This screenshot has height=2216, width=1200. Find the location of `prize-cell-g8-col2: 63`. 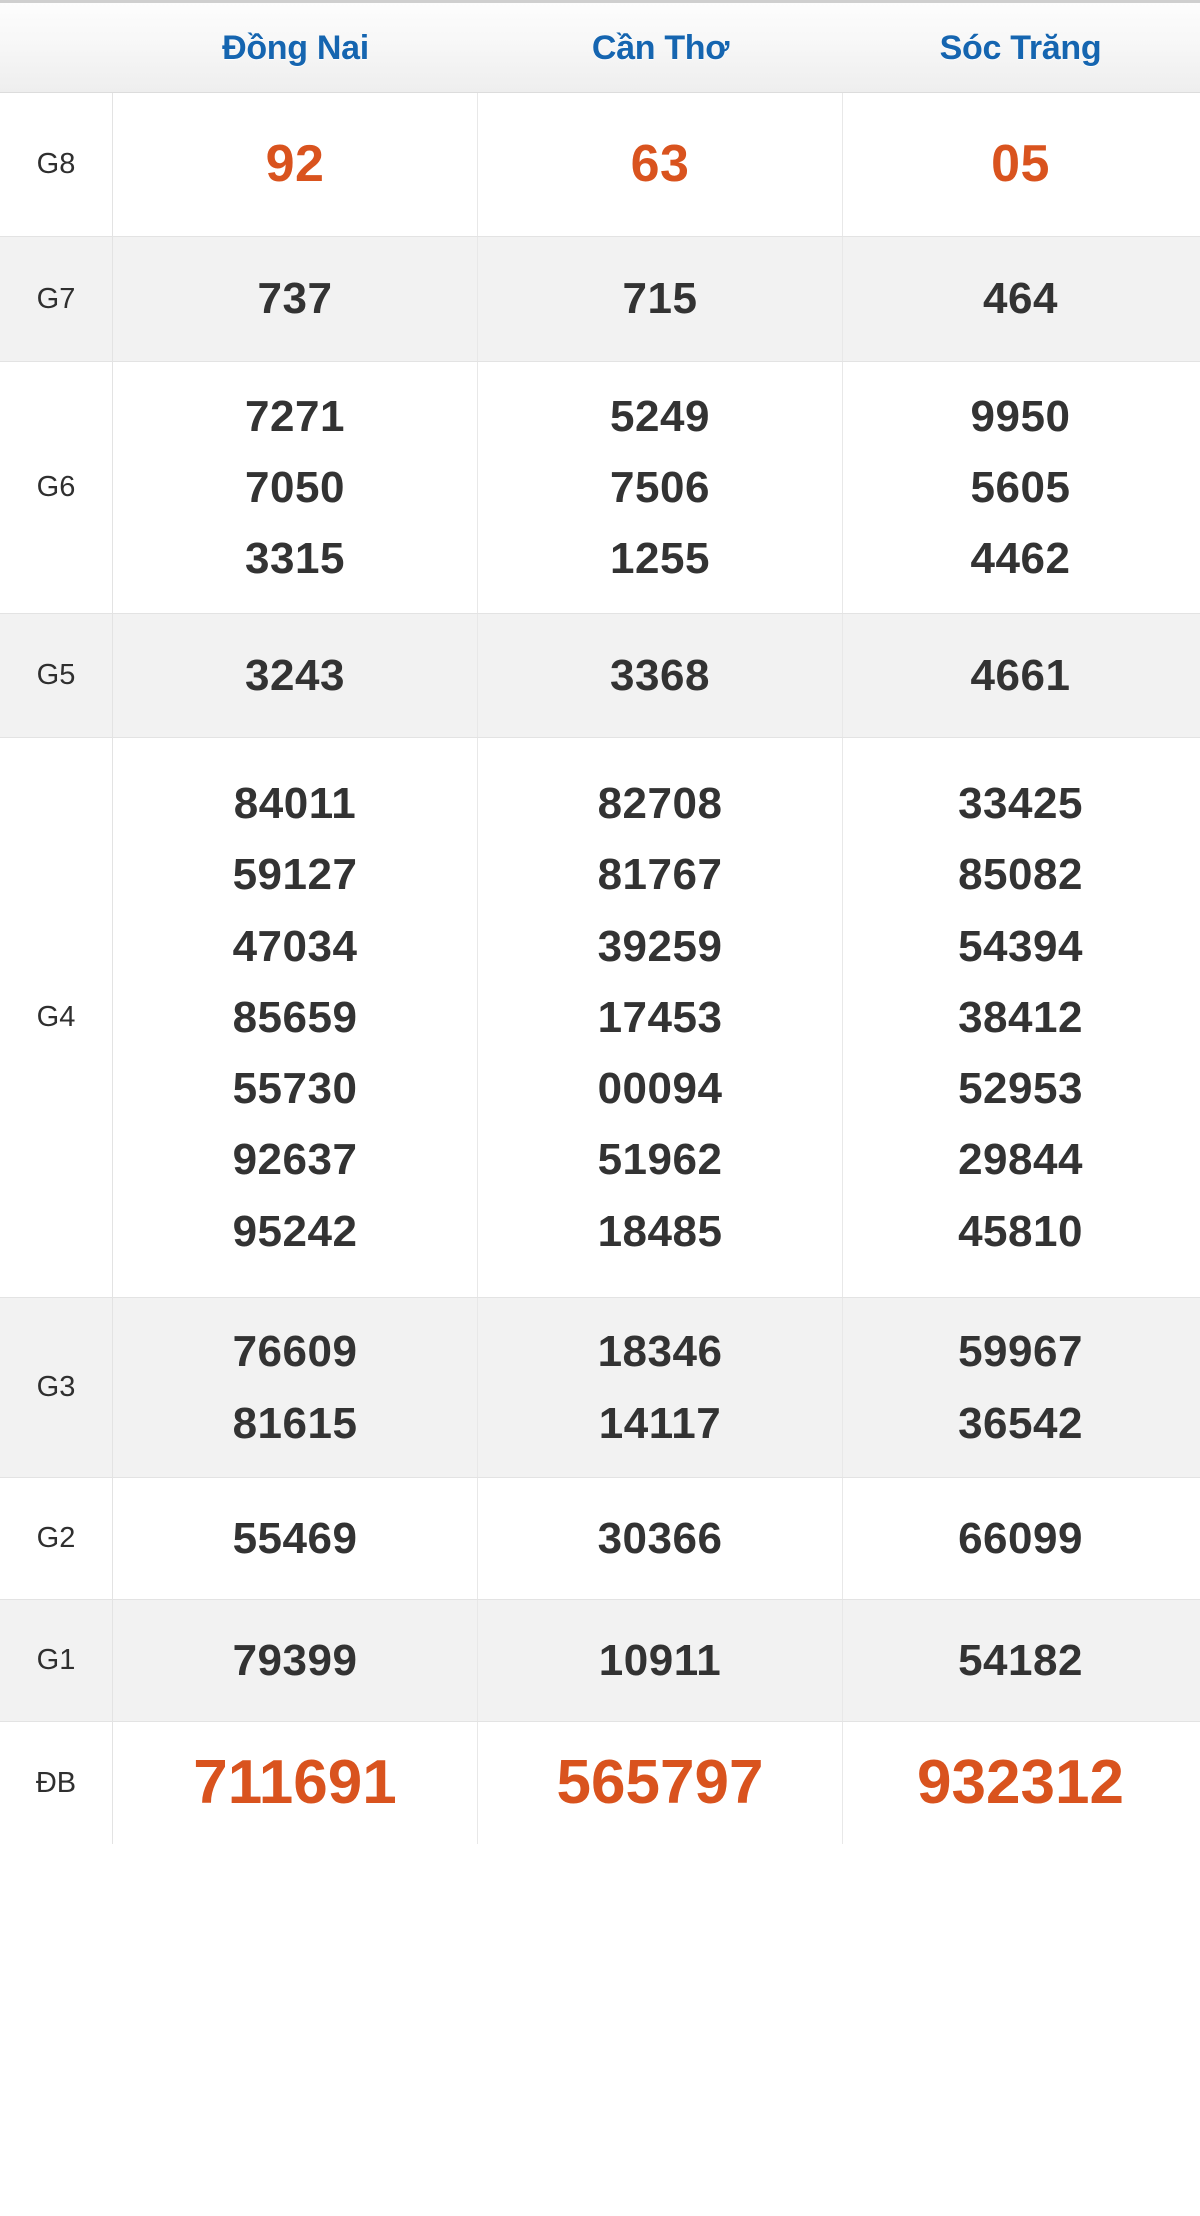

prize-cell-g8-col2: 63 is located at coordinates (660, 164).